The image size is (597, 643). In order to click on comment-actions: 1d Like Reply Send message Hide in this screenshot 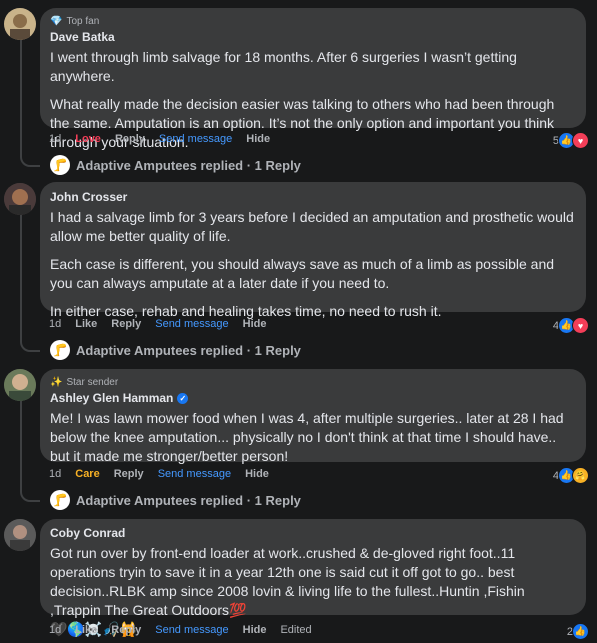, I will do `click(164, 324)`.